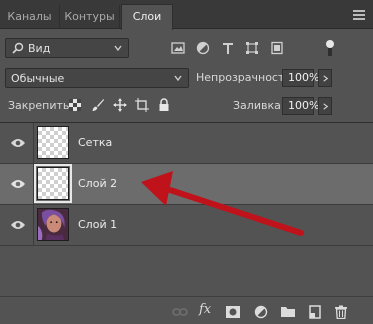 Image resolution: width=373 pixels, height=324 pixels. What do you see at coordinates (233, 312) in the screenshot?
I see `mask-icon` at bounding box center [233, 312].